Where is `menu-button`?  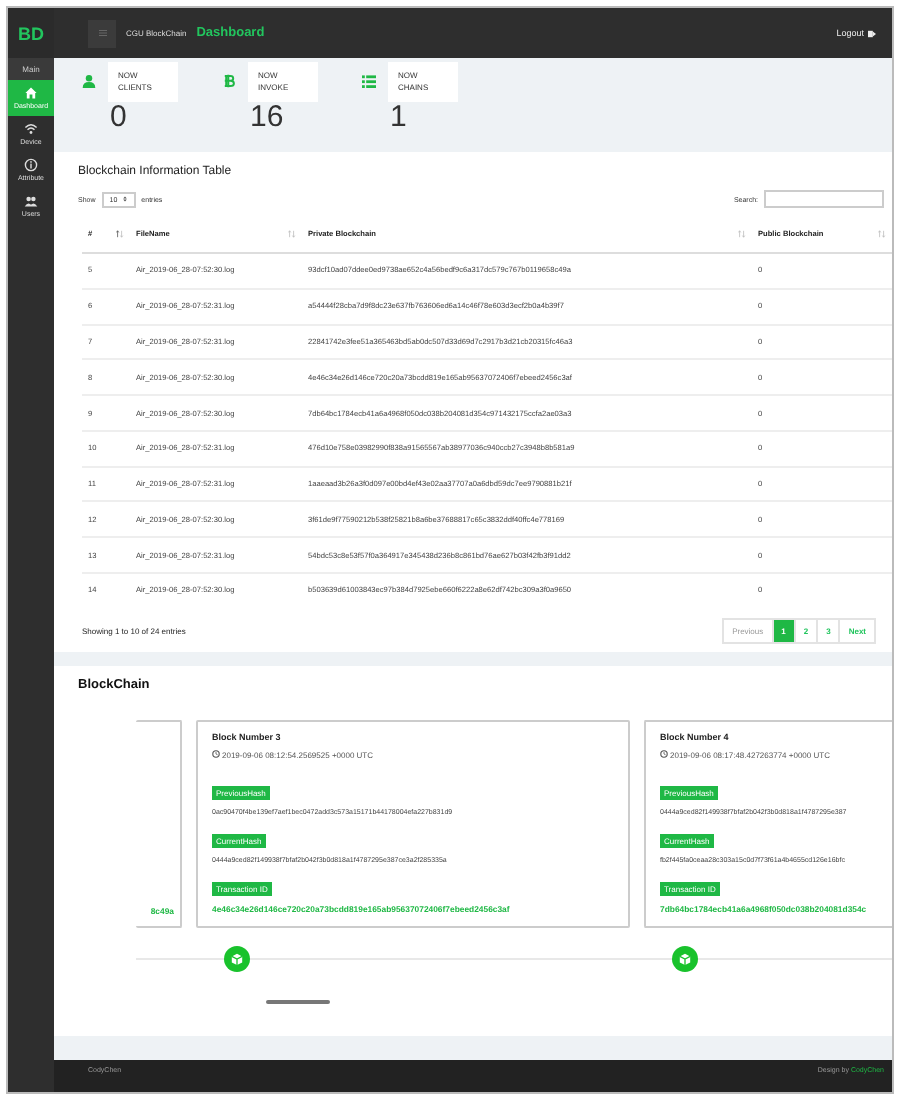 menu-button is located at coordinates (102, 33).